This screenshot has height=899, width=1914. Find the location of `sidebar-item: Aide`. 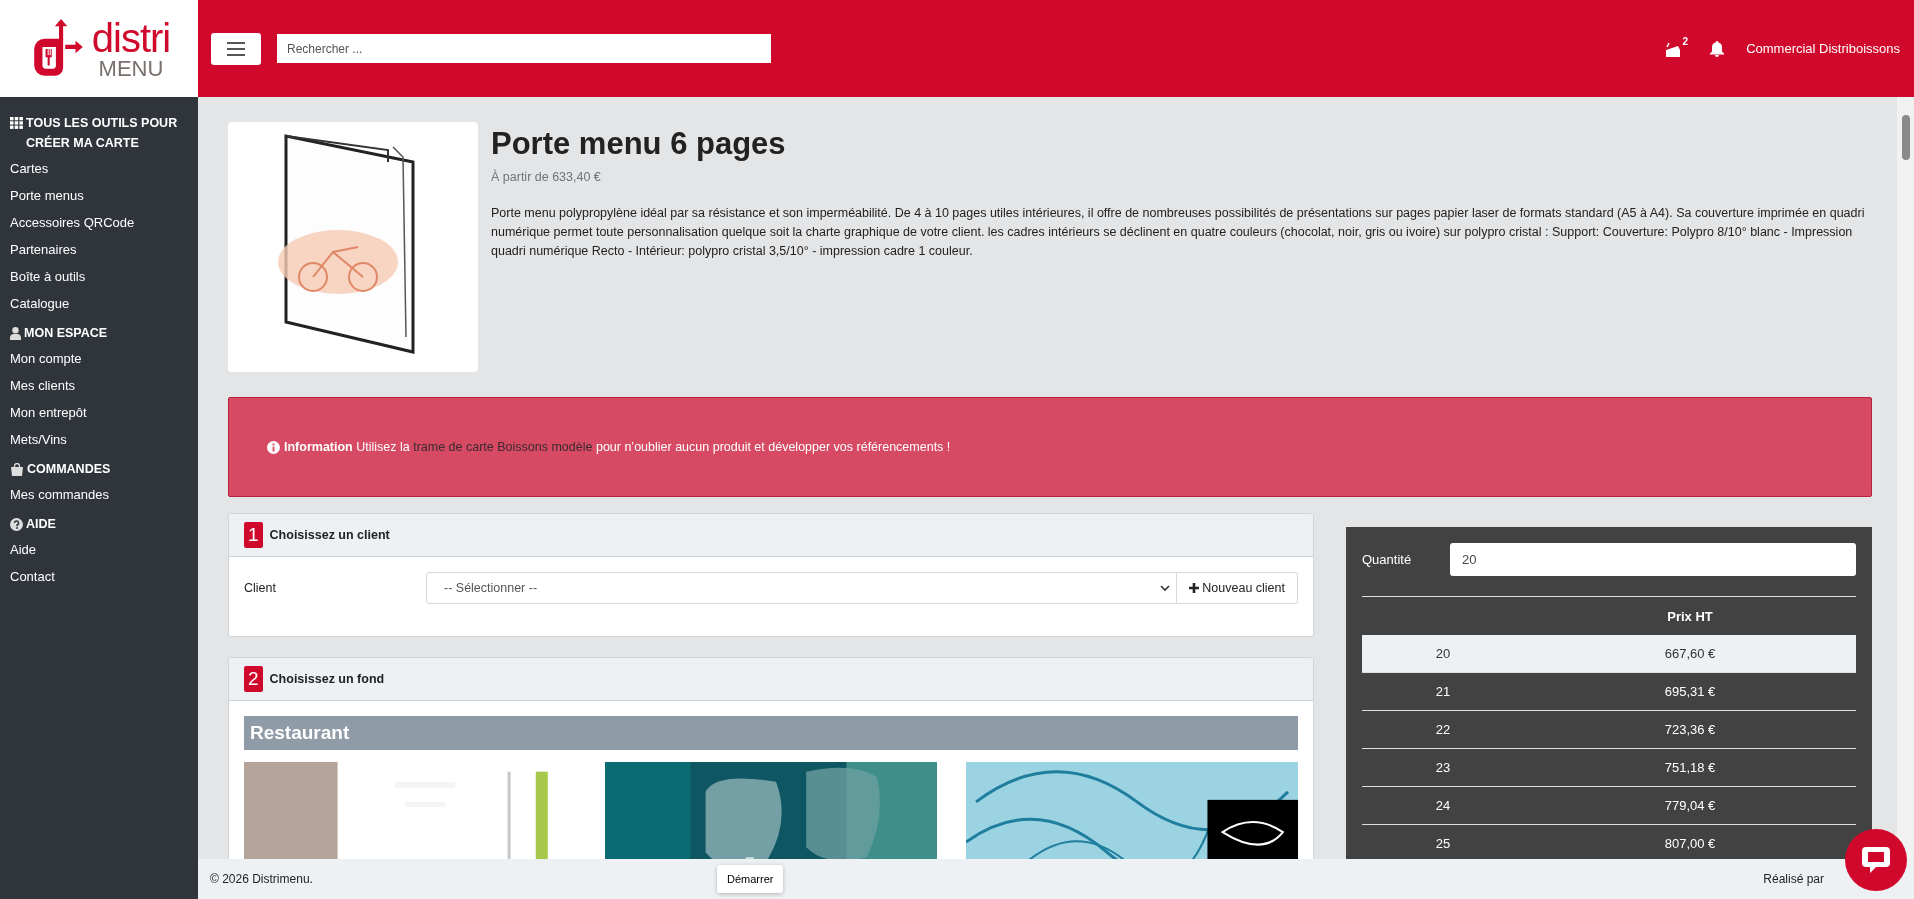

sidebar-item: Aide is located at coordinates (23, 550).